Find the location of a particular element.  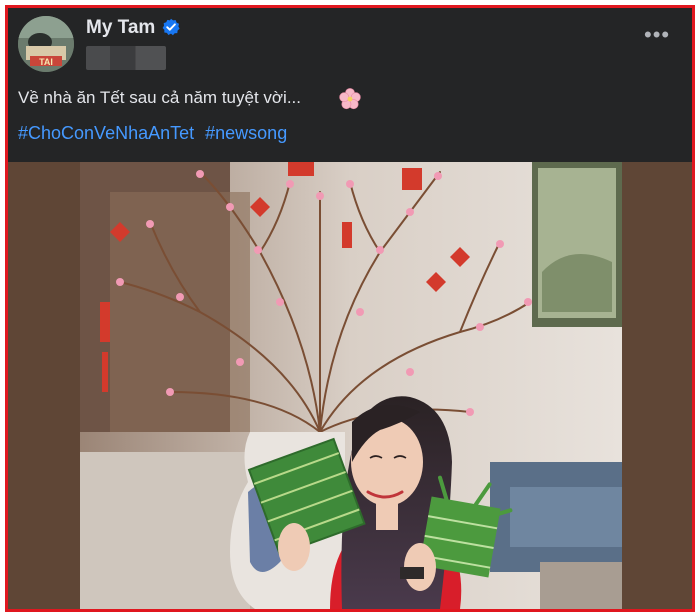

hashtag-link: #ChoConVeNhaAnTet is located at coordinates (106, 133).